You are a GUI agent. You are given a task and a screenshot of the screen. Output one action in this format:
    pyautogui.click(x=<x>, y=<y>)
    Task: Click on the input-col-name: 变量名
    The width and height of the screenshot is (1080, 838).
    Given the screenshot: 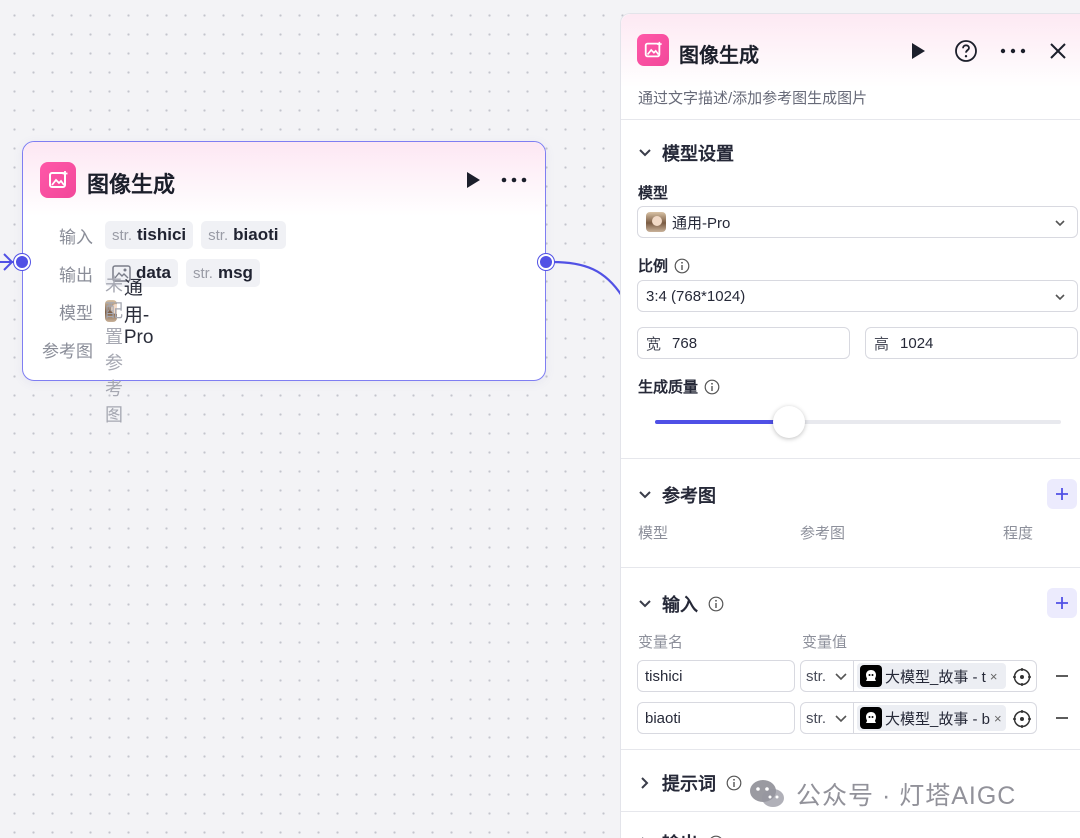 What is the action you would take?
    pyautogui.click(x=661, y=642)
    